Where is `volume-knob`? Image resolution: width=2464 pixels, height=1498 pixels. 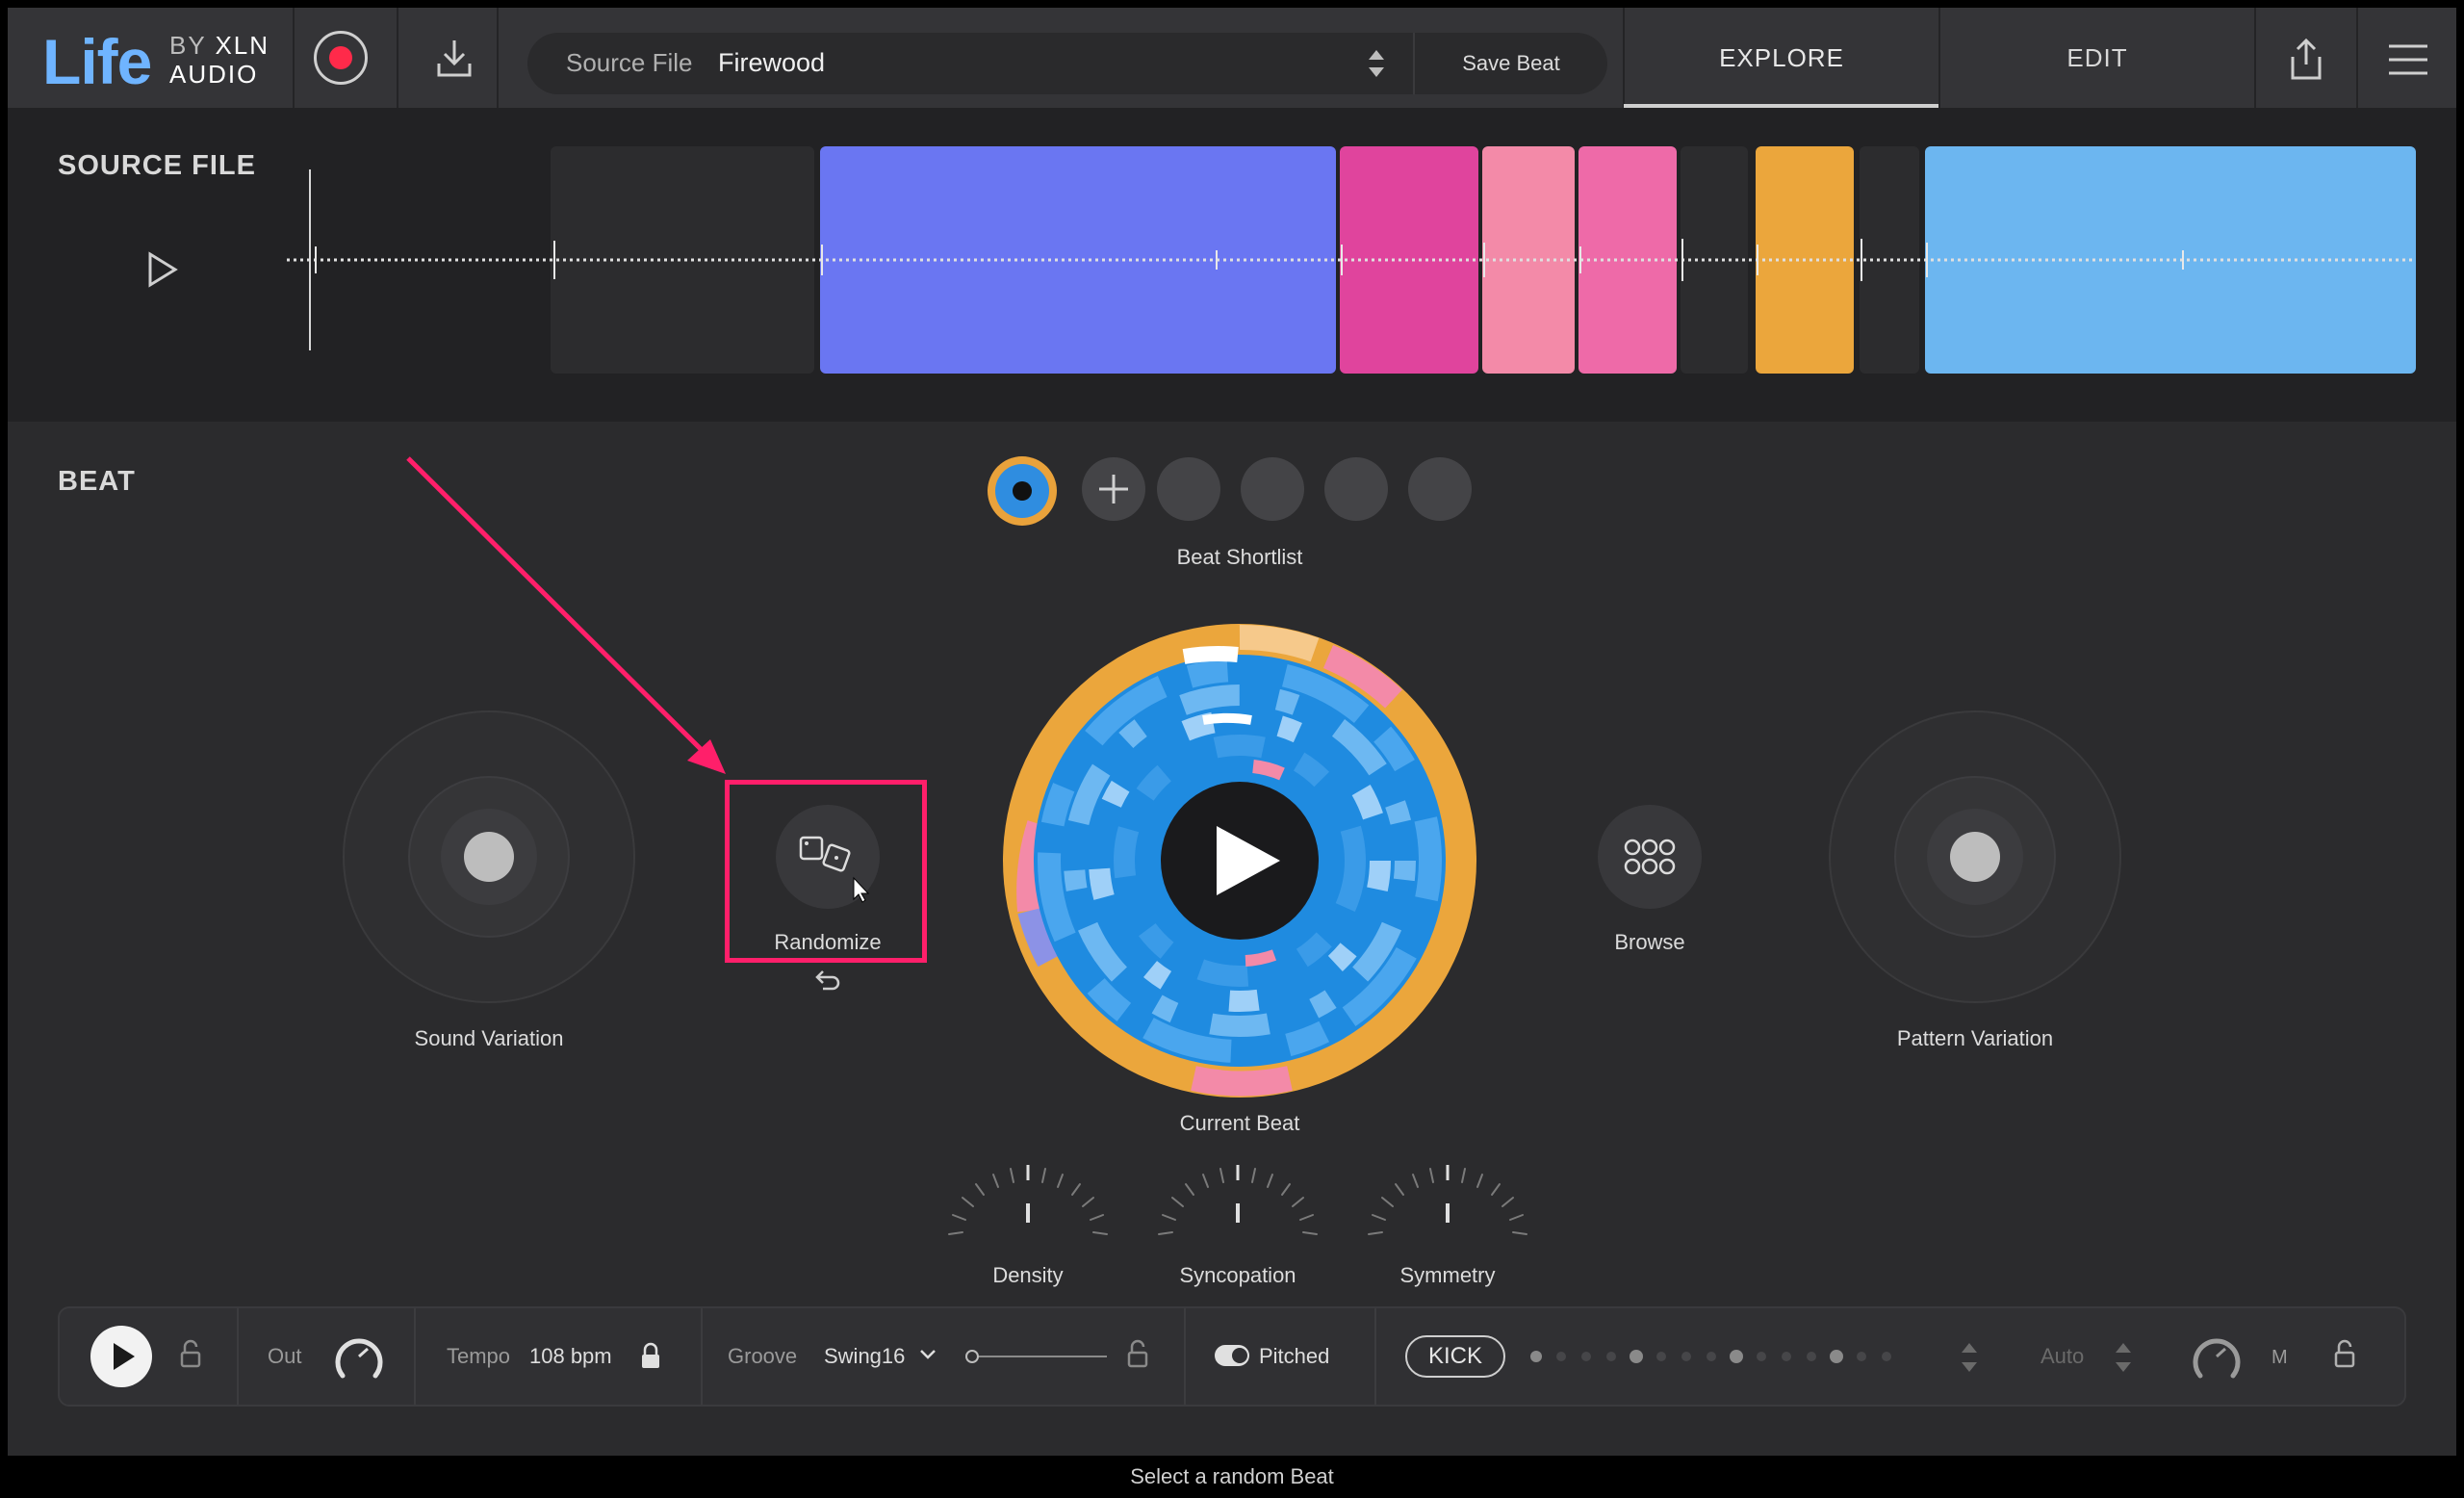 volume-knob is located at coordinates (2217, 1357).